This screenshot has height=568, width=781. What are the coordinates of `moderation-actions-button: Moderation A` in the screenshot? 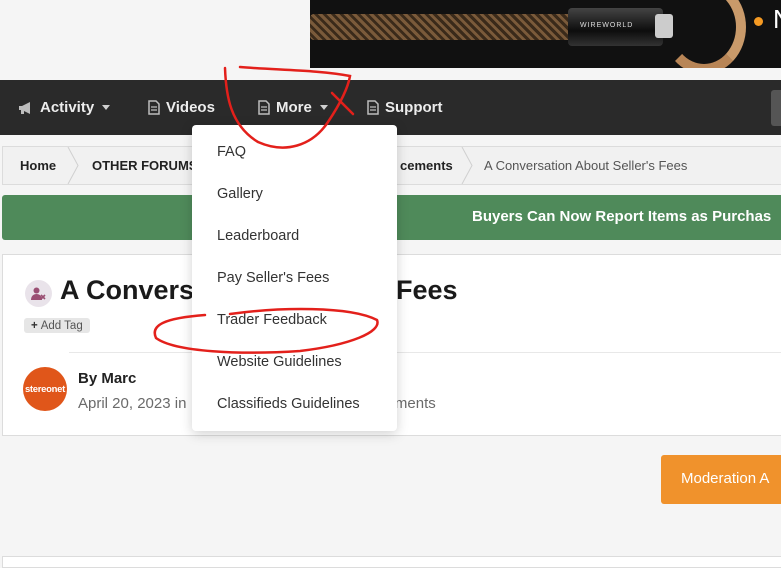 It's located at (721, 479).